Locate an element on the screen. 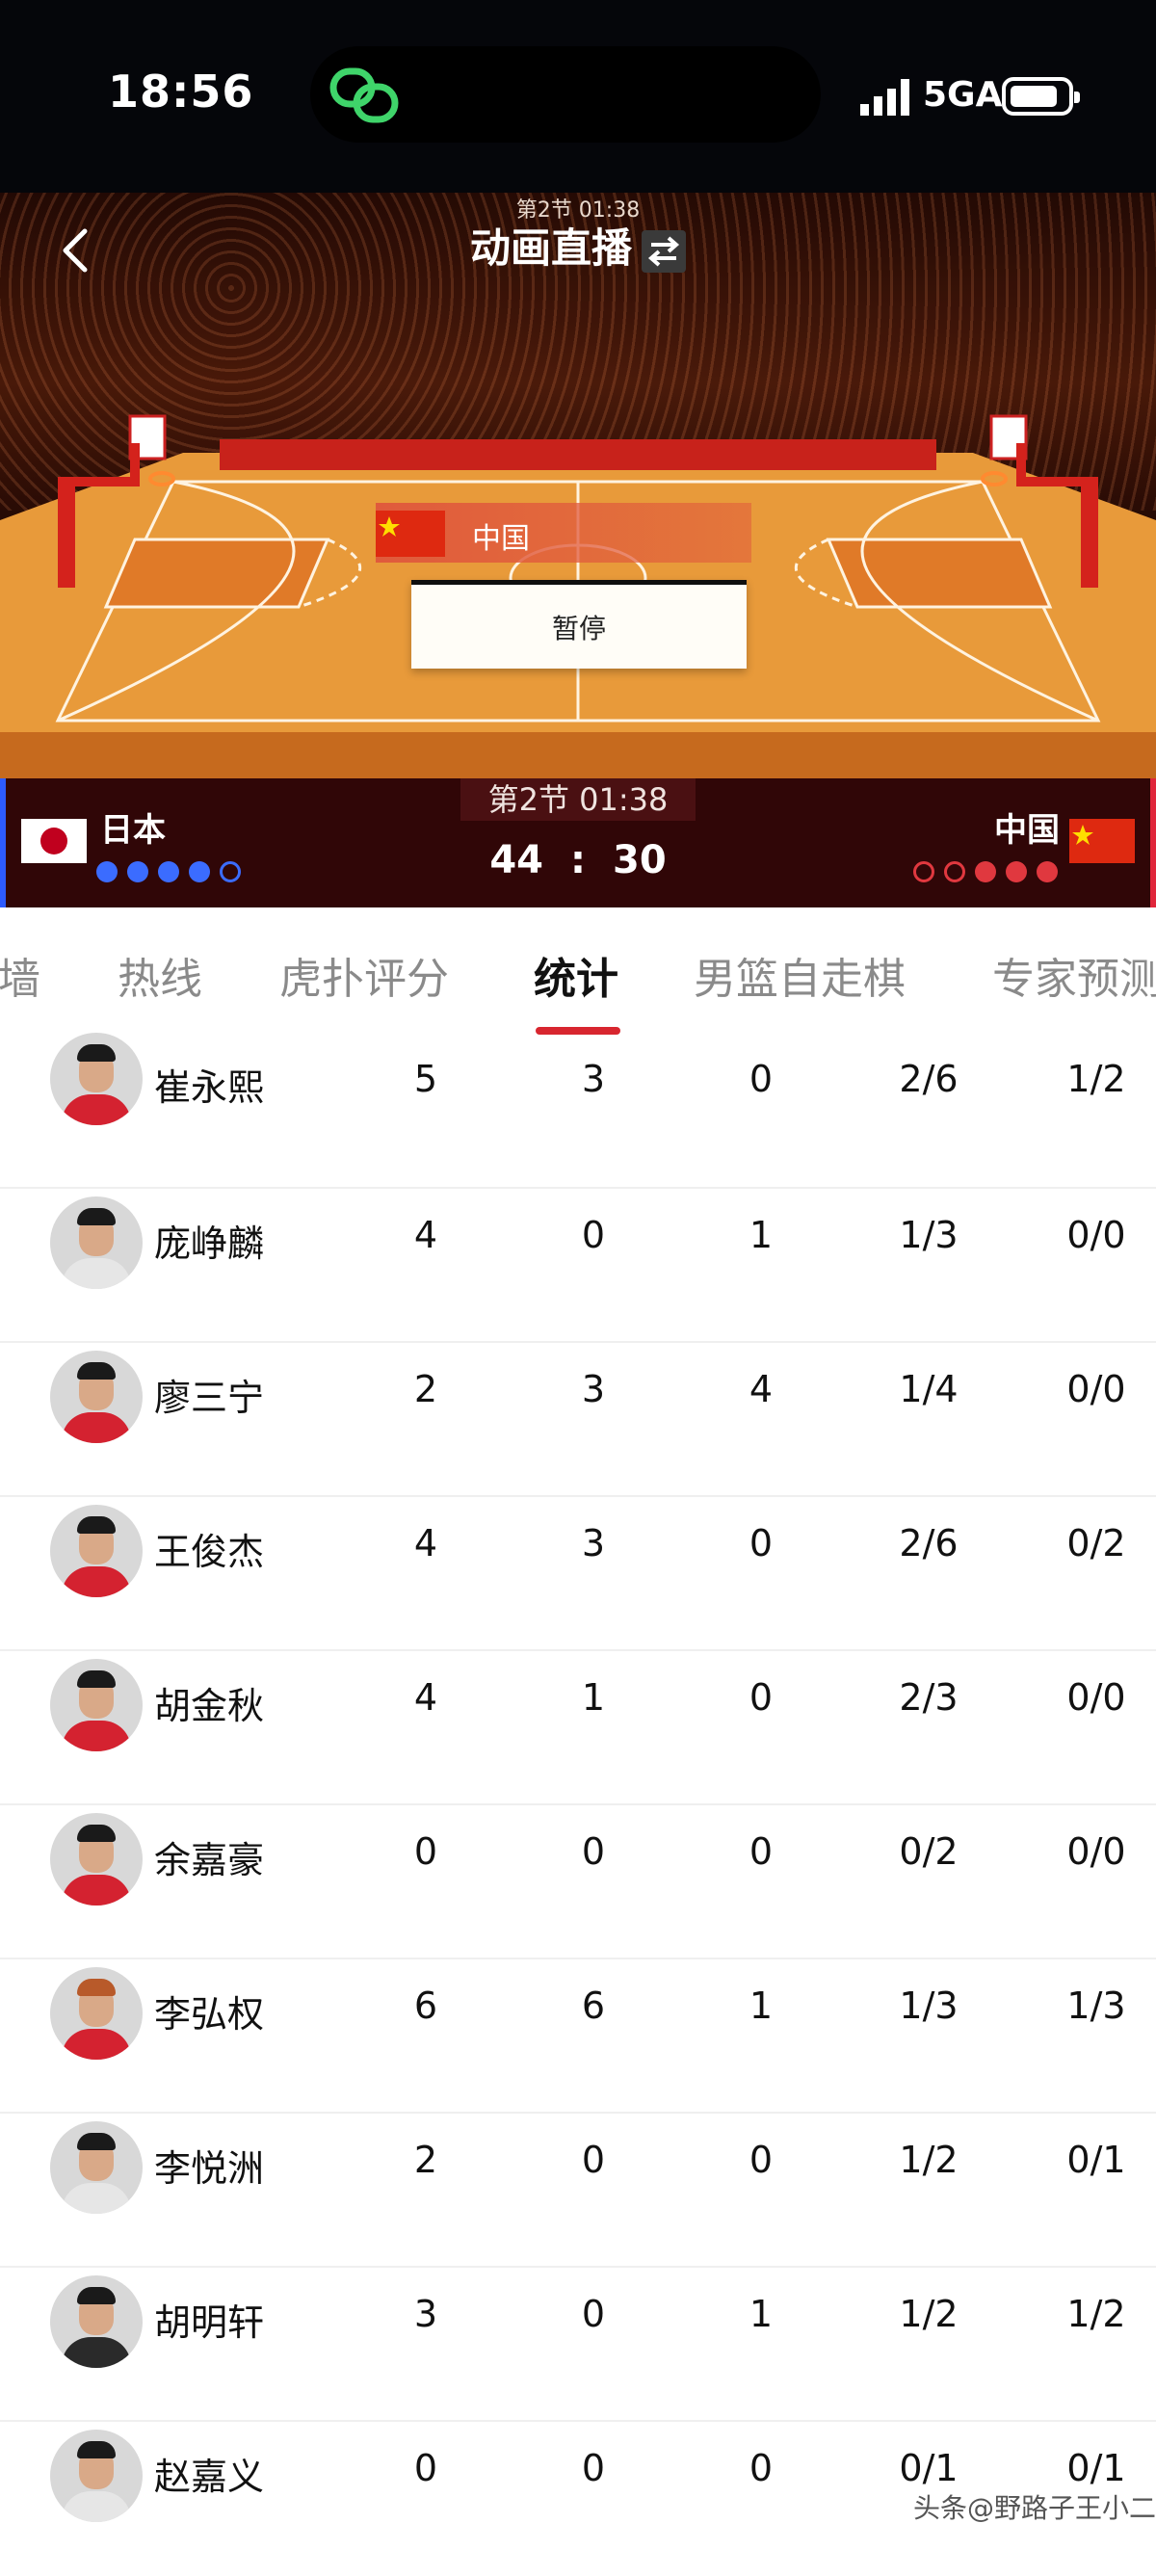 This screenshot has height=2576, width=1156. period-clock: 第2节 01:38 is located at coordinates (578, 799).